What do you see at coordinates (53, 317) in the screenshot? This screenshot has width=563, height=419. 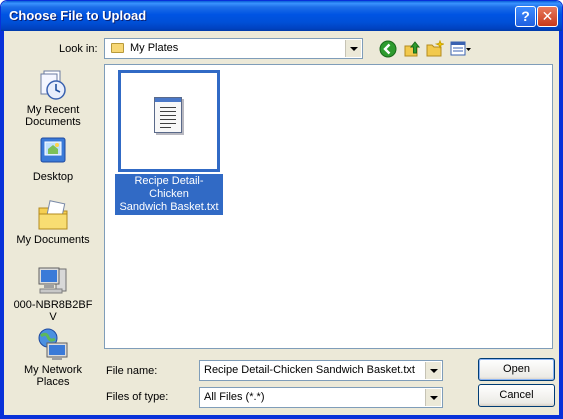 I see `place-label-line2: V` at bounding box center [53, 317].